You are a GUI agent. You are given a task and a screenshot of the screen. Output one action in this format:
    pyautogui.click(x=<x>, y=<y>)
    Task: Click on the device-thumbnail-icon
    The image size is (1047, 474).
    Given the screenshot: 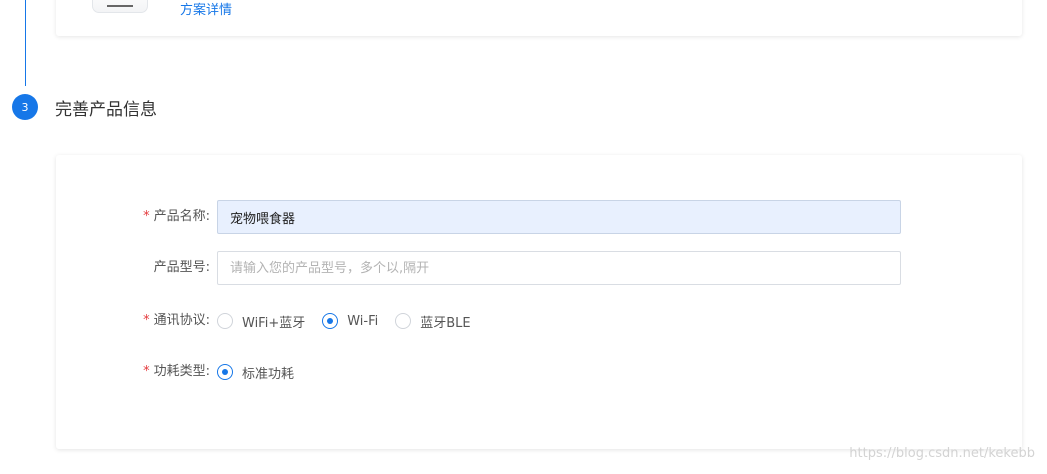 What is the action you would take?
    pyautogui.click(x=120, y=6)
    